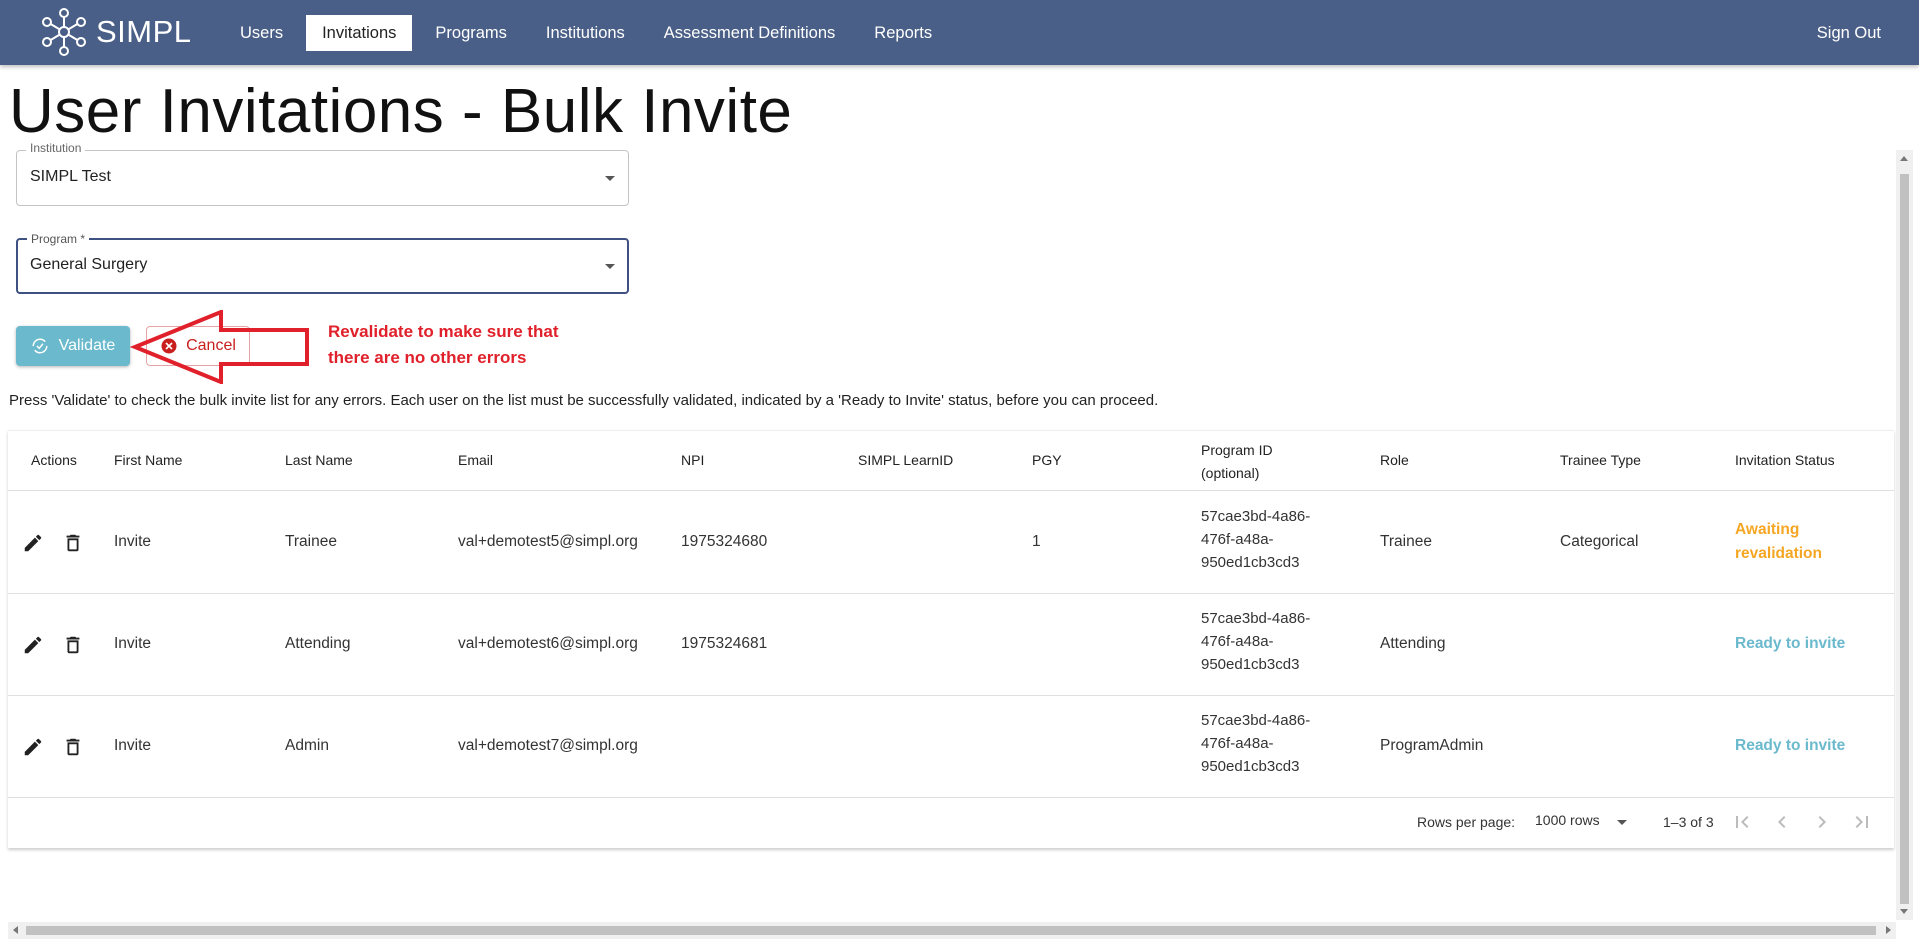 This screenshot has width=1919, height=945. I want to click on app-name: SIMPL, so click(144, 31).